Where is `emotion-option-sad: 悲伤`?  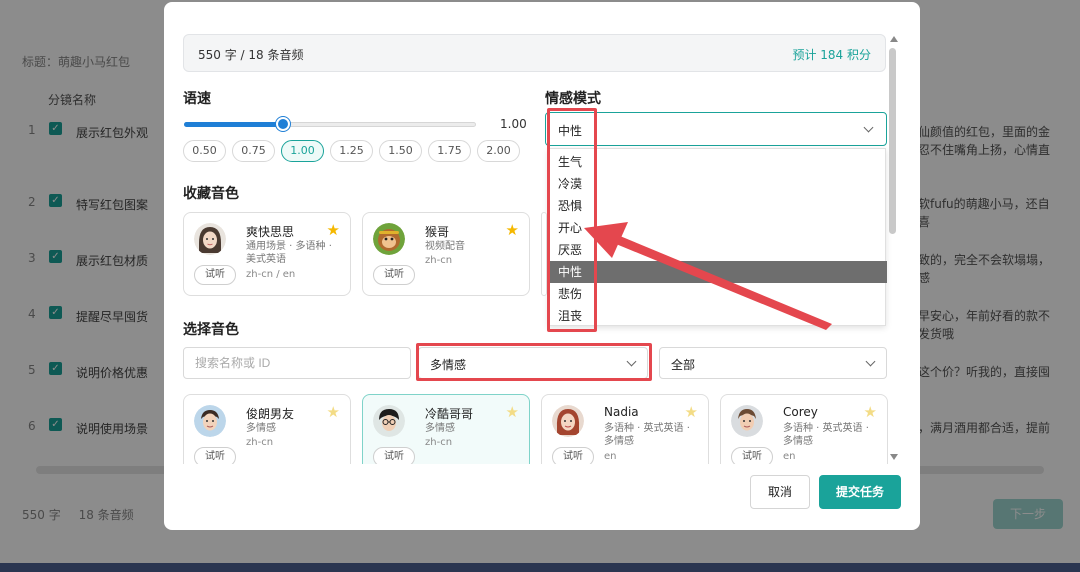 emotion-option-sad: 悲伤 is located at coordinates (718, 294).